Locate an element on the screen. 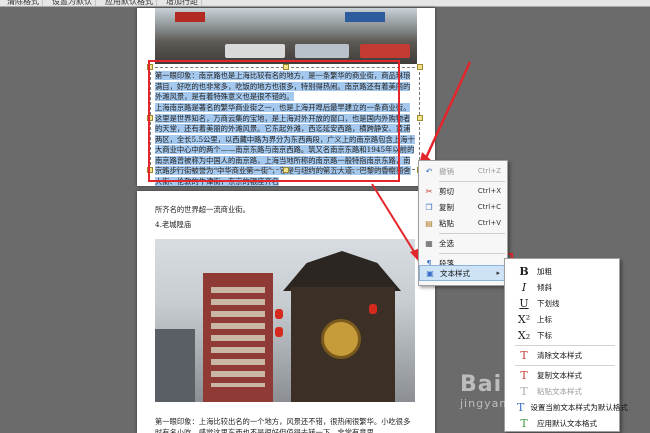 Image resolution: width=650 pixels, height=433 pixels. underline-icon: U is located at coordinates (524, 303).